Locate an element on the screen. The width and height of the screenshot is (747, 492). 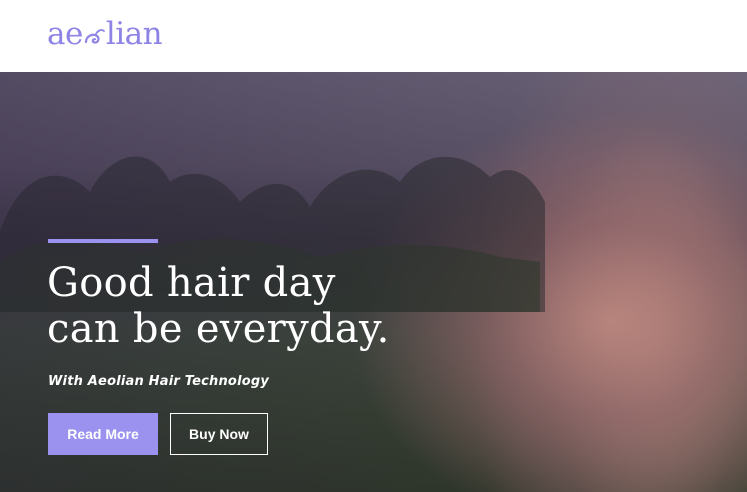
logo-text-suffix: lian is located at coordinates (134, 34).